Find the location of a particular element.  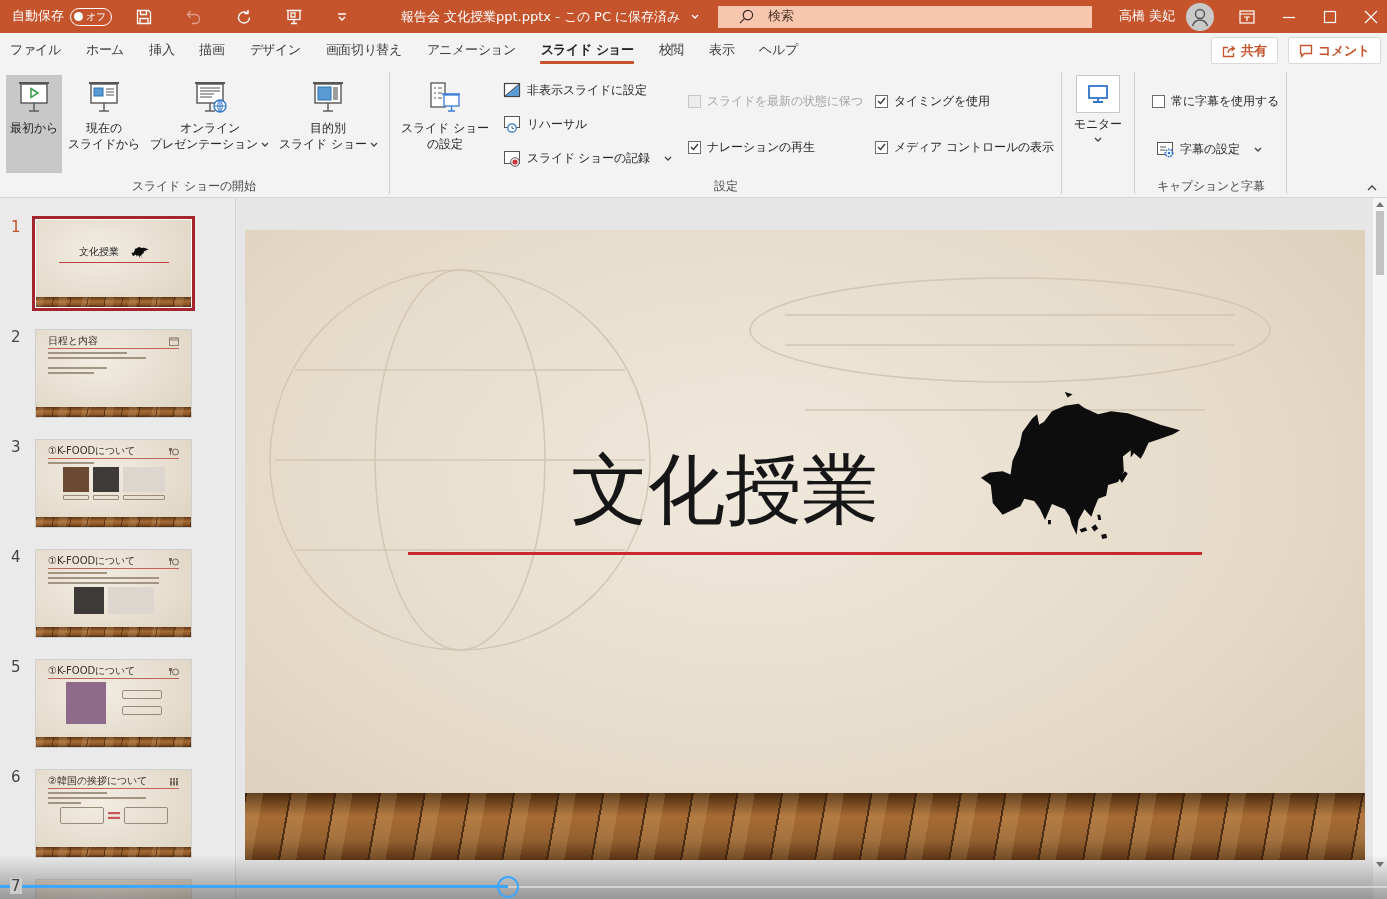

close-icon is located at coordinates (1371, 16).